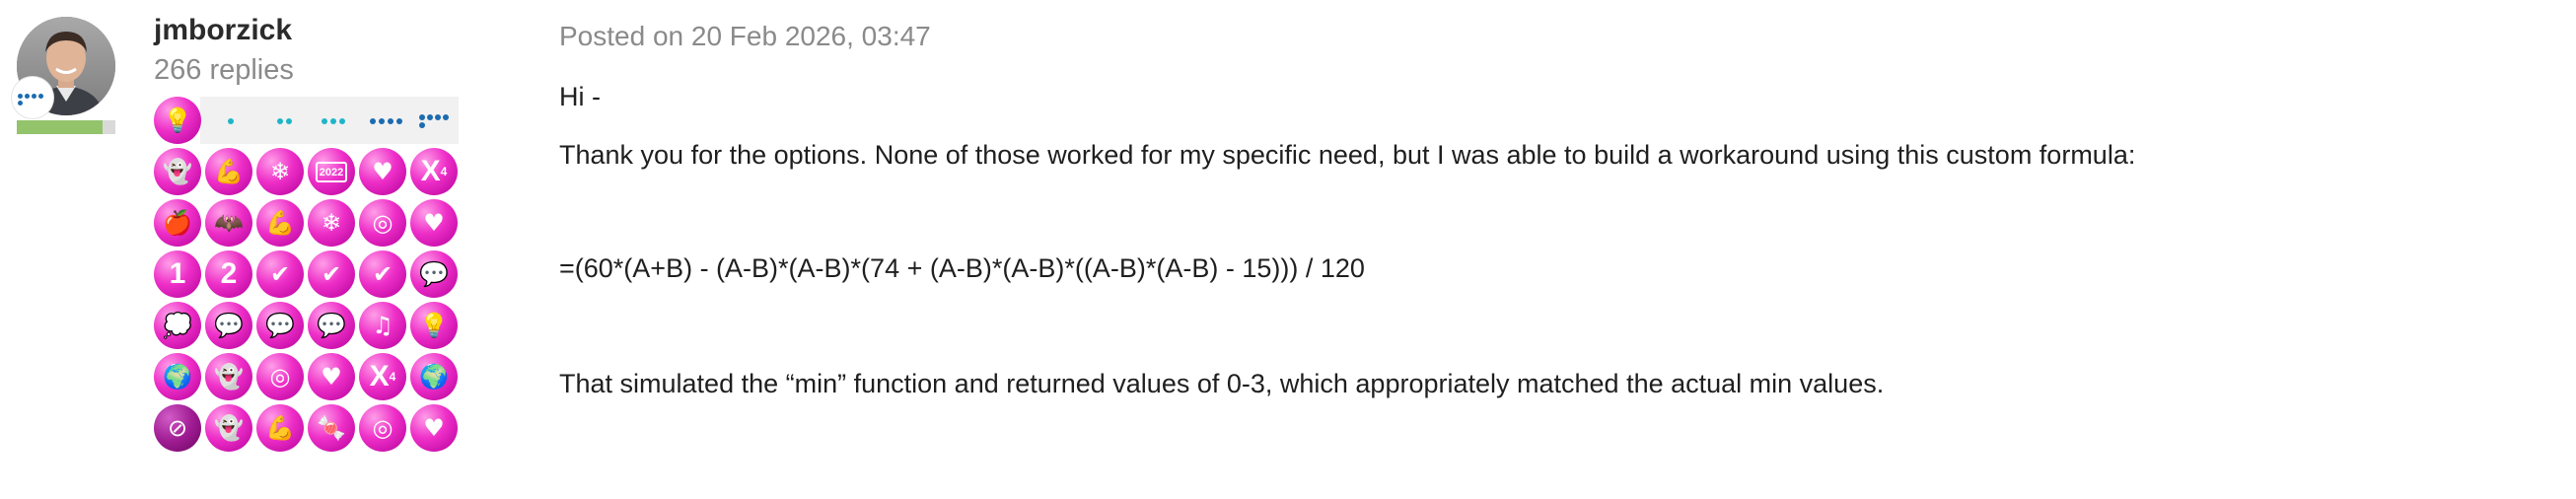 The height and width of the screenshot is (499, 2576). Describe the element at coordinates (228, 274) in the screenshot. I see `number-badge-icon: 2` at that location.